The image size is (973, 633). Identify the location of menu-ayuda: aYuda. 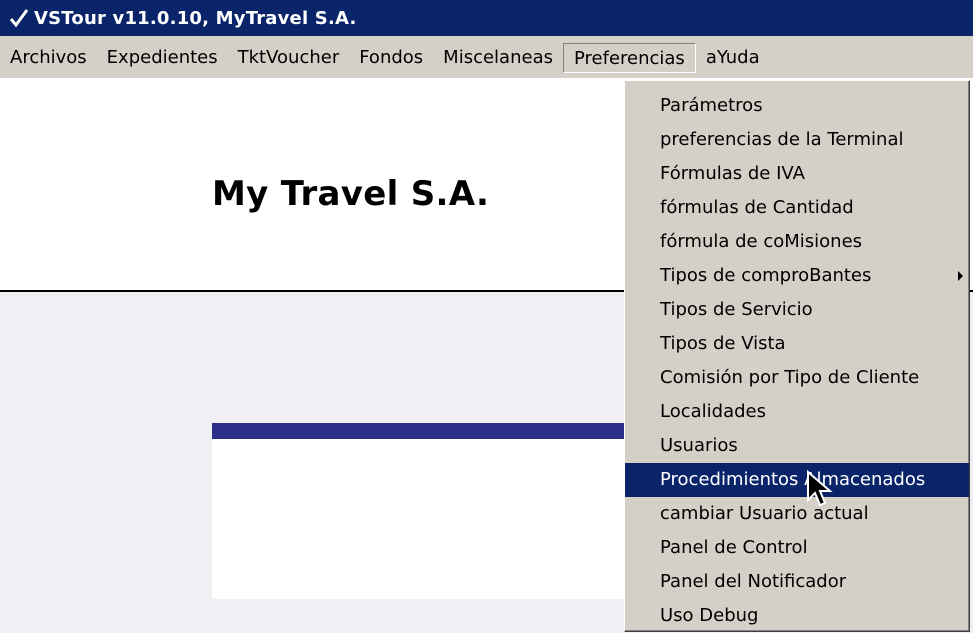
(733, 57).